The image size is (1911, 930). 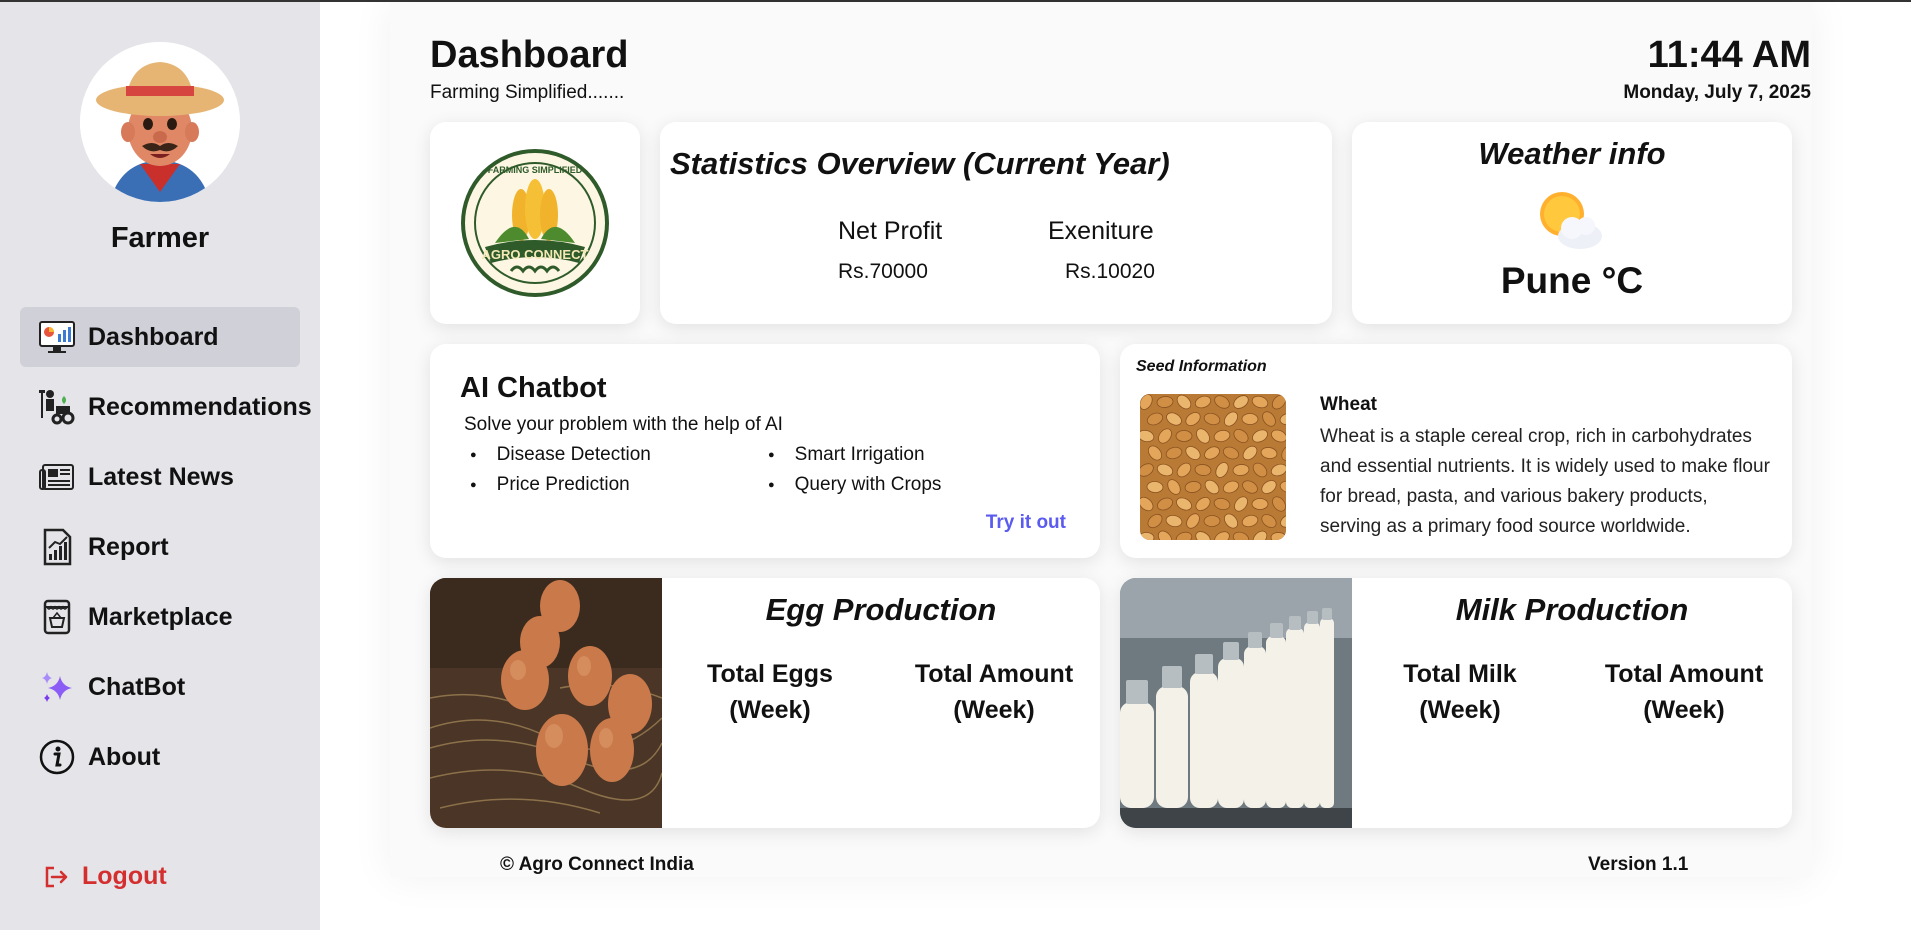 I want to click on seed-name: Wheat, so click(x=1348, y=404).